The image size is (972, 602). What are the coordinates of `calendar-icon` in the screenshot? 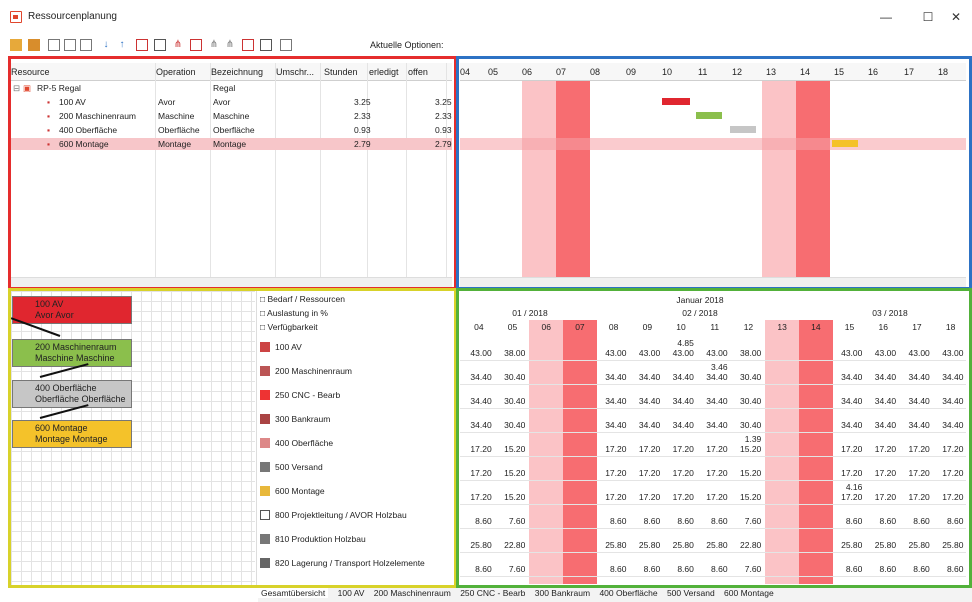 It's located at (266, 45).